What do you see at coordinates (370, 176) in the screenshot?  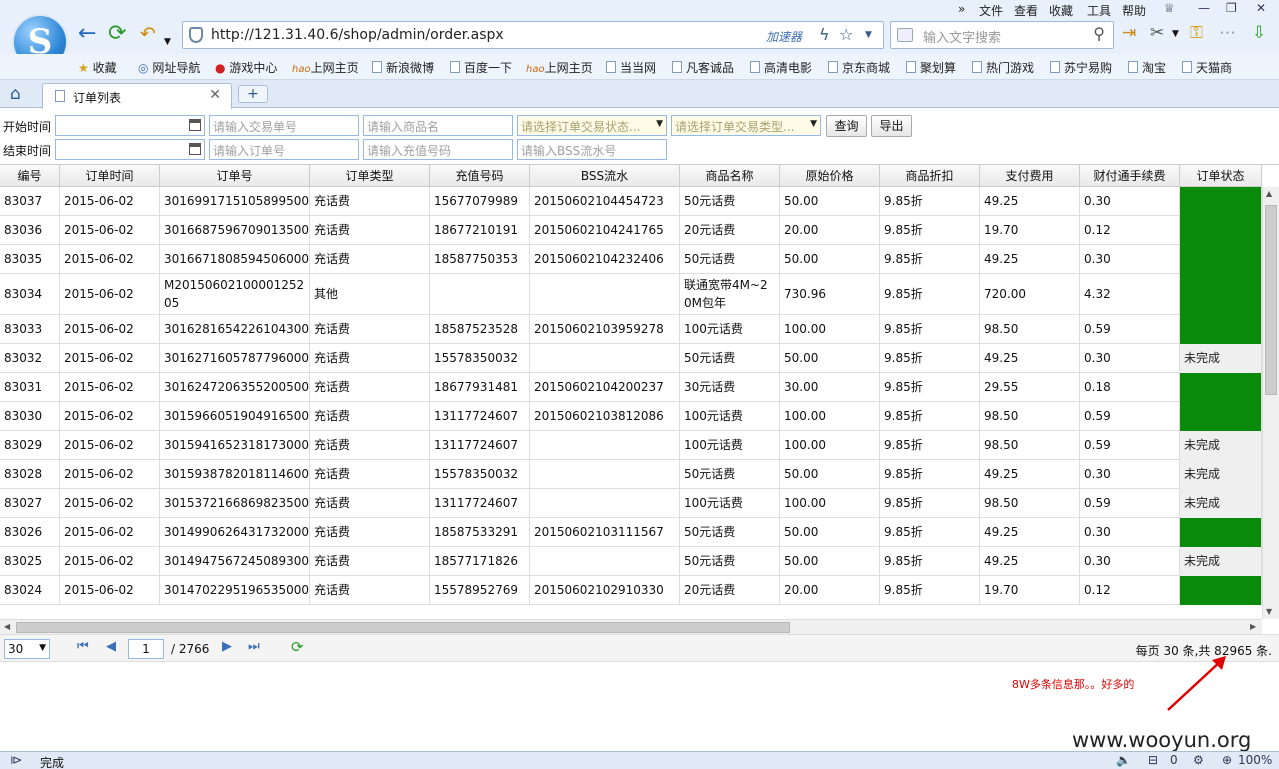 I see `header-col-order-type: 订单类型` at bounding box center [370, 176].